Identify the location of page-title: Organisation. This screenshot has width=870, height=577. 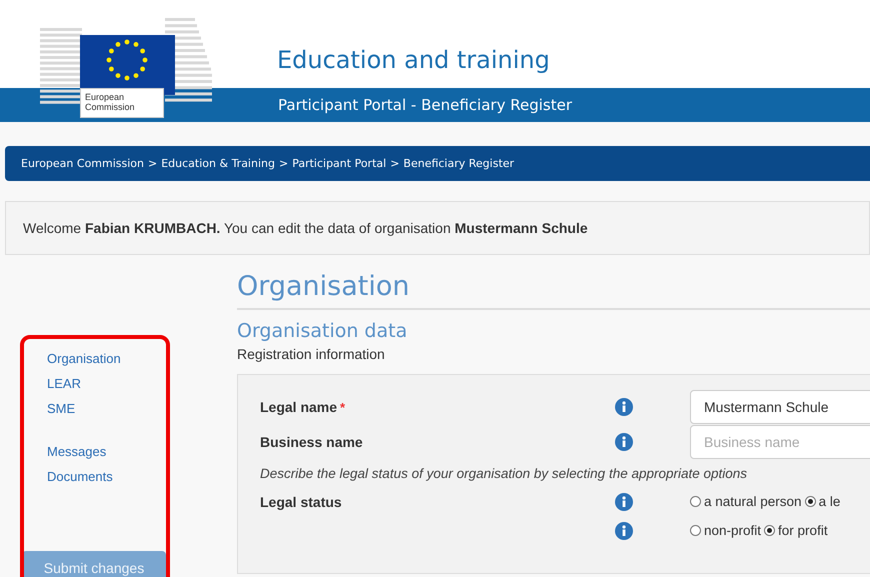
(553, 290).